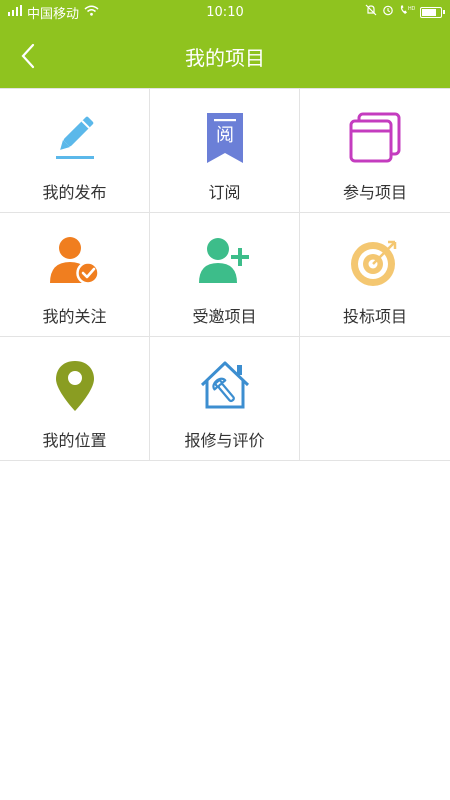 The image size is (450, 800). Describe the element at coordinates (374, 192) in the screenshot. I see `grid-item-label: 参与项目` at that location.